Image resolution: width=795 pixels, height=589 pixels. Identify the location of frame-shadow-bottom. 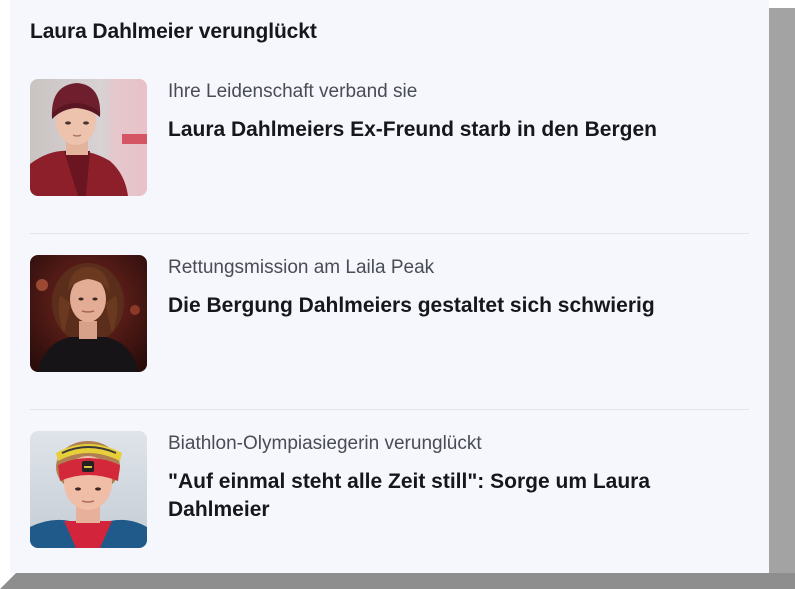
(397, 581).